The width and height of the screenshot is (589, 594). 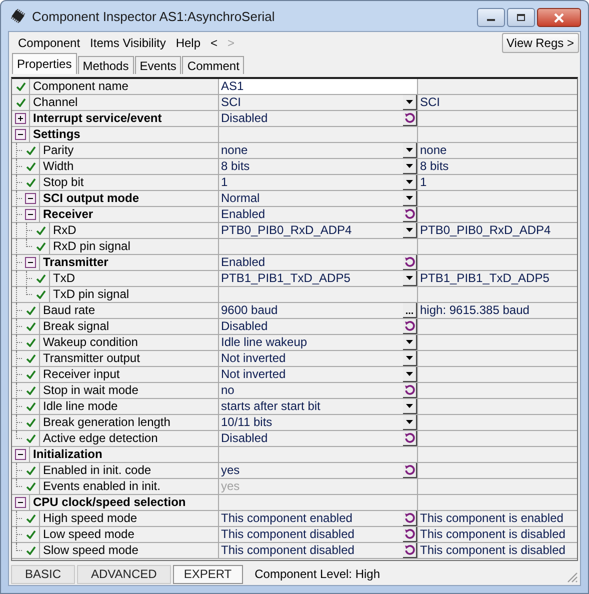 What do you see at coordinates (235, 150) in the screenshot?
I see `property-value: none` at bounding box center [235, 150].